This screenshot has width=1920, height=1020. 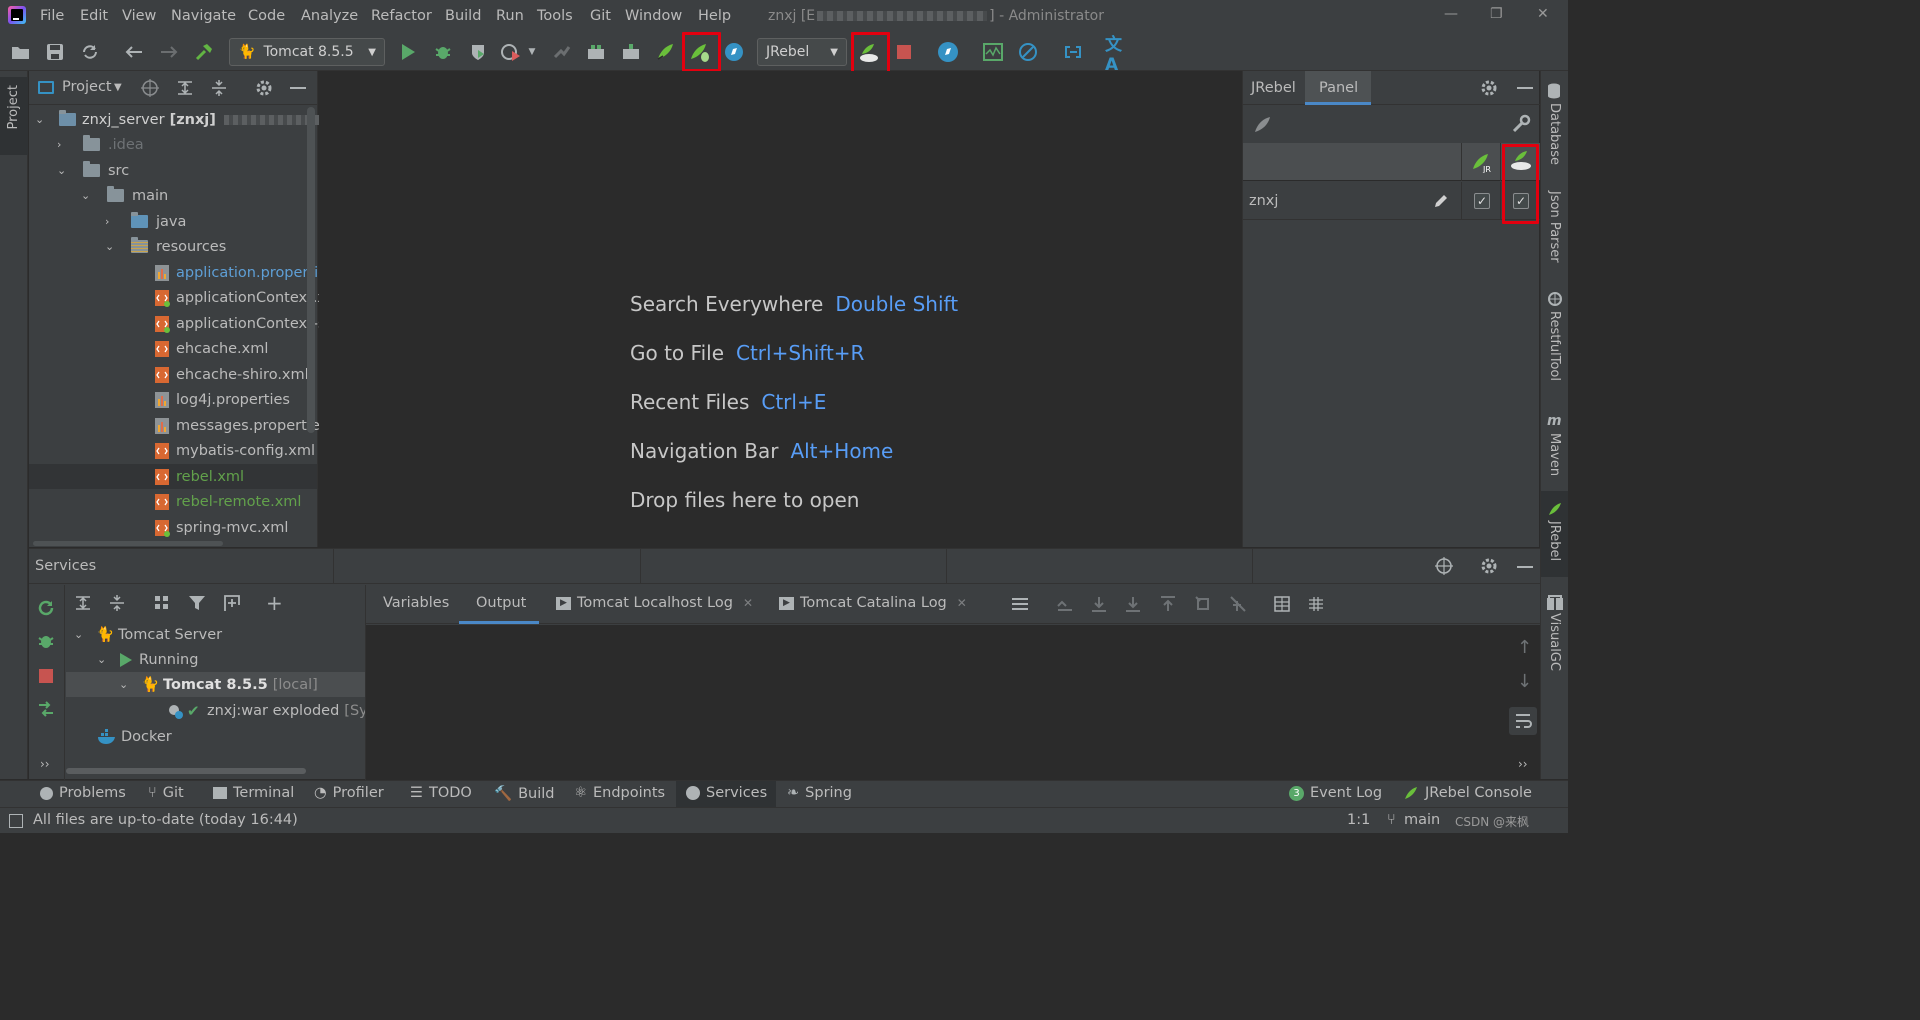 I want to click on menu-file: File, so click(x=52, y=16).